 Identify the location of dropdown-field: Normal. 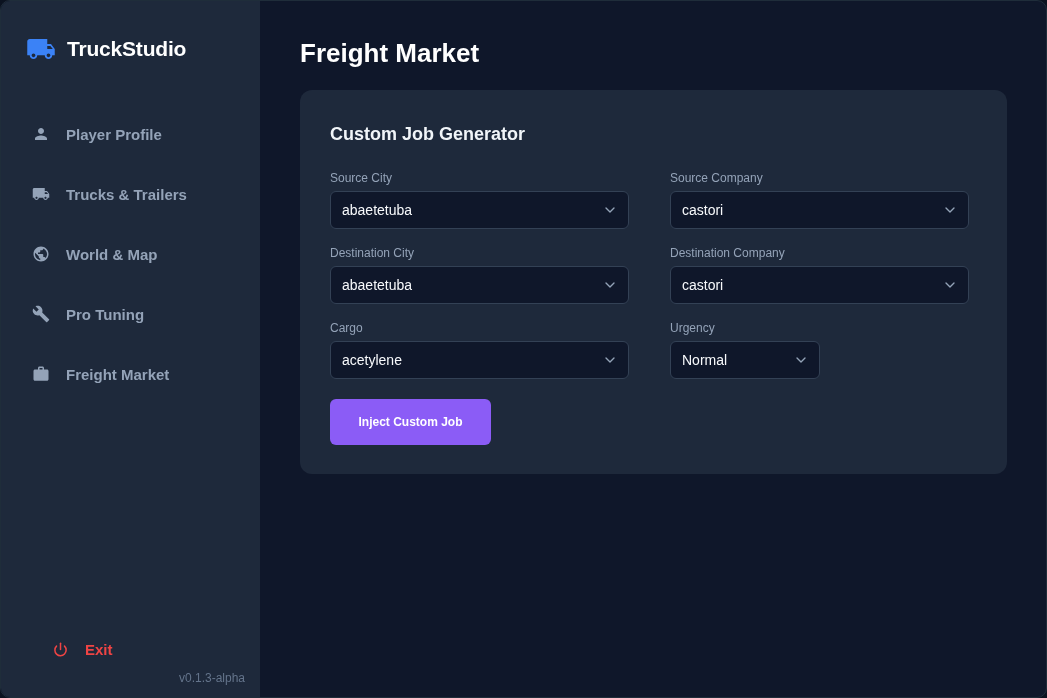
(745, 360).